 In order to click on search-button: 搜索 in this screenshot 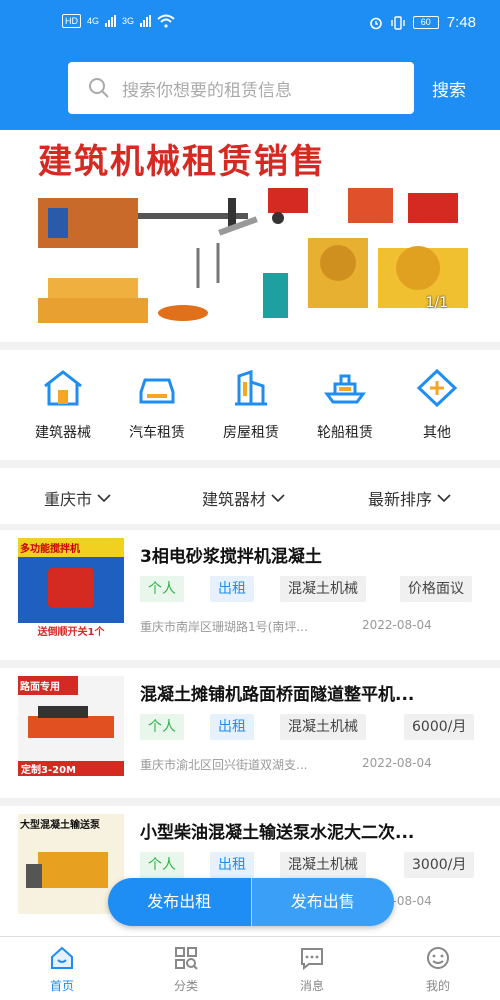, I will do `click(449, 88)`.